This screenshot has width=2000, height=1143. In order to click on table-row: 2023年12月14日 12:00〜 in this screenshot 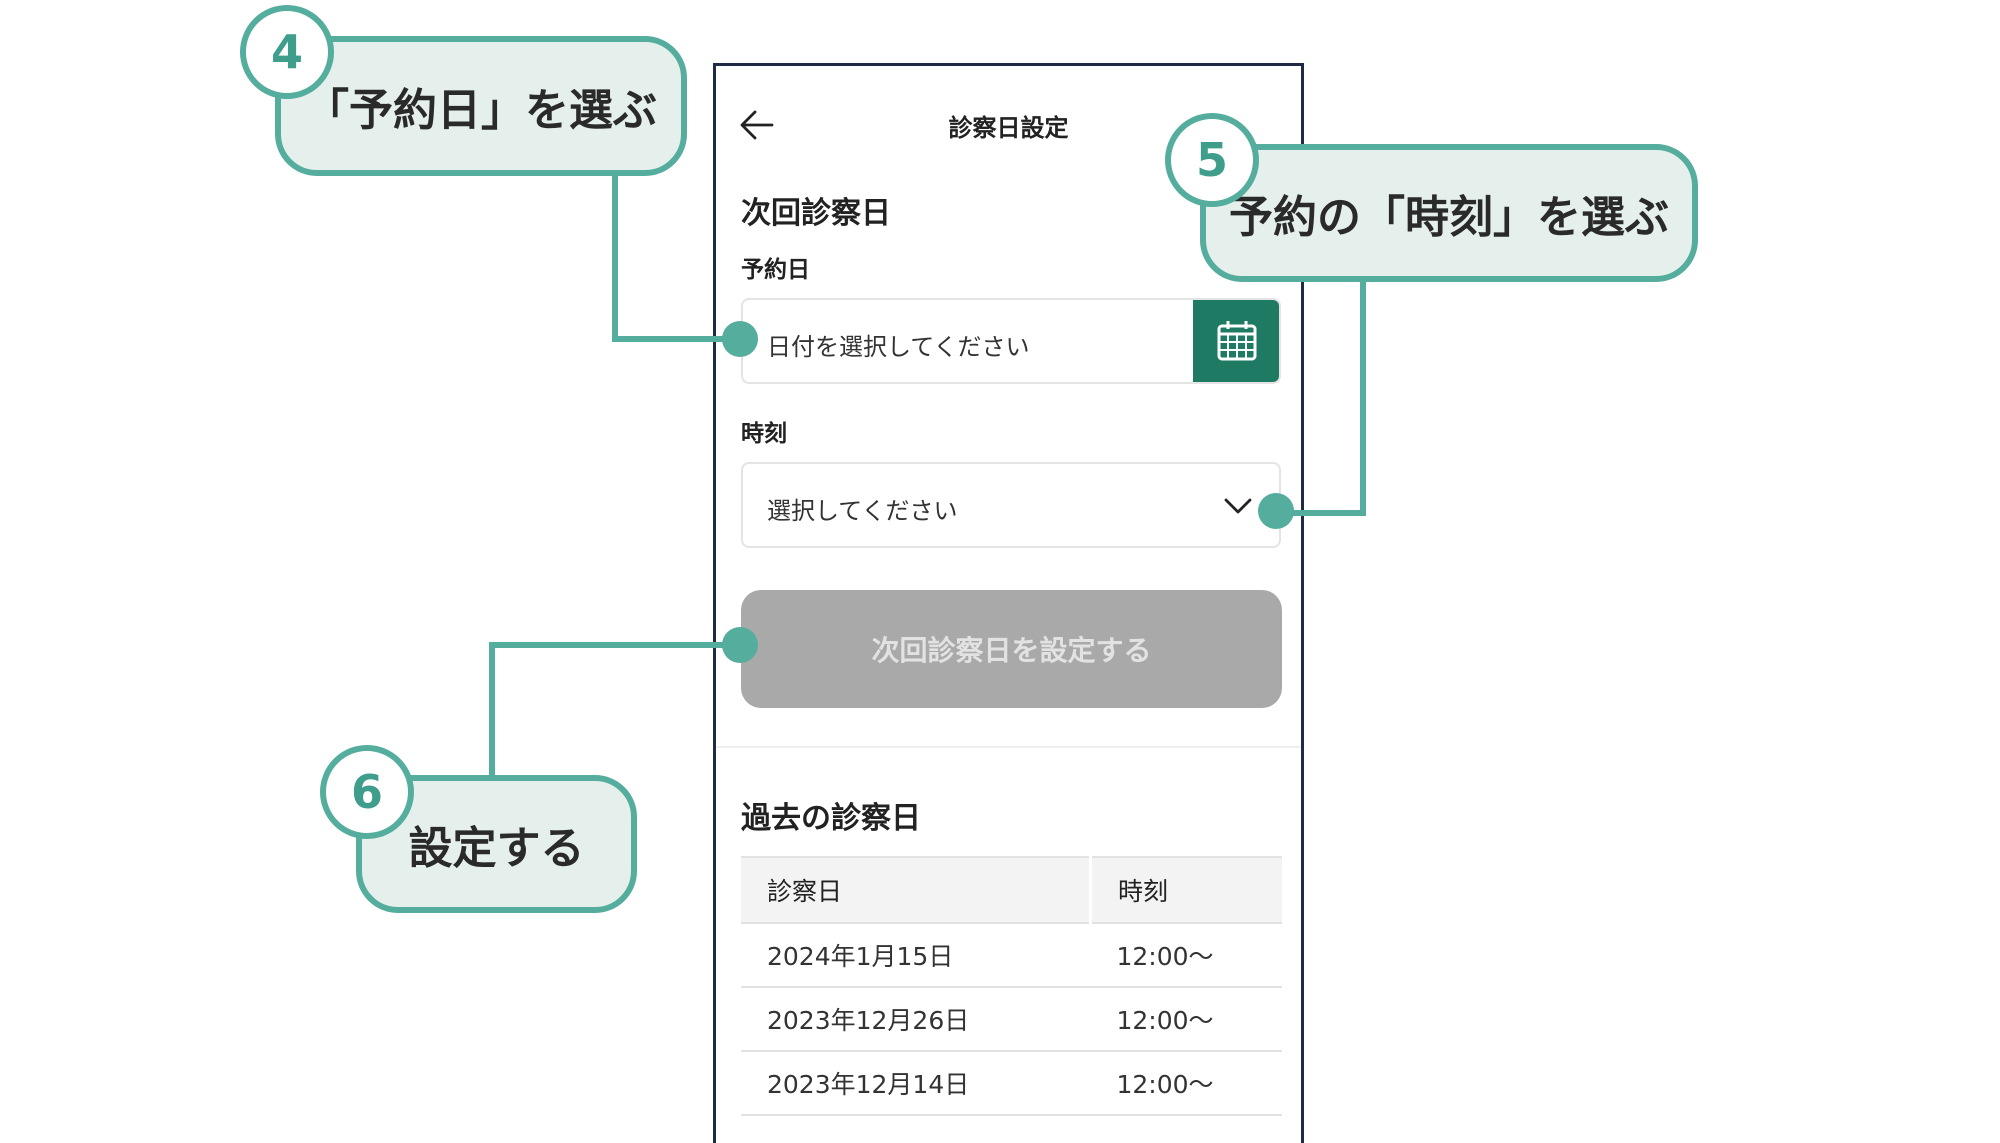, I will do `click(1011, 1083)`.